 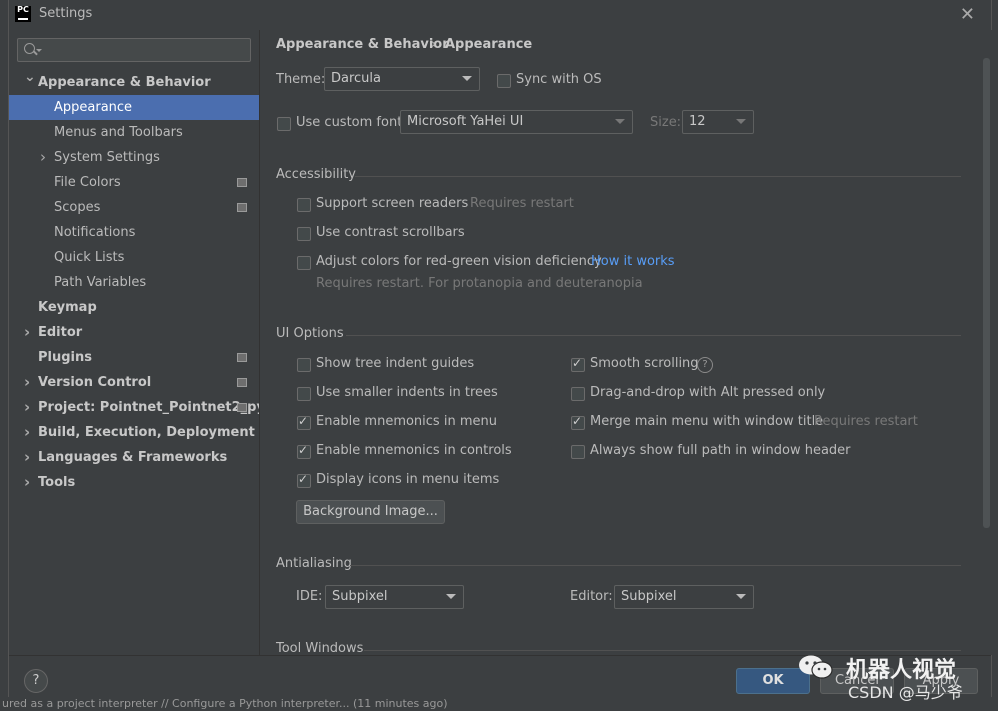 I want to click on font-dropdown: Microsoft YaHei UI, so click(x=516, y=122).